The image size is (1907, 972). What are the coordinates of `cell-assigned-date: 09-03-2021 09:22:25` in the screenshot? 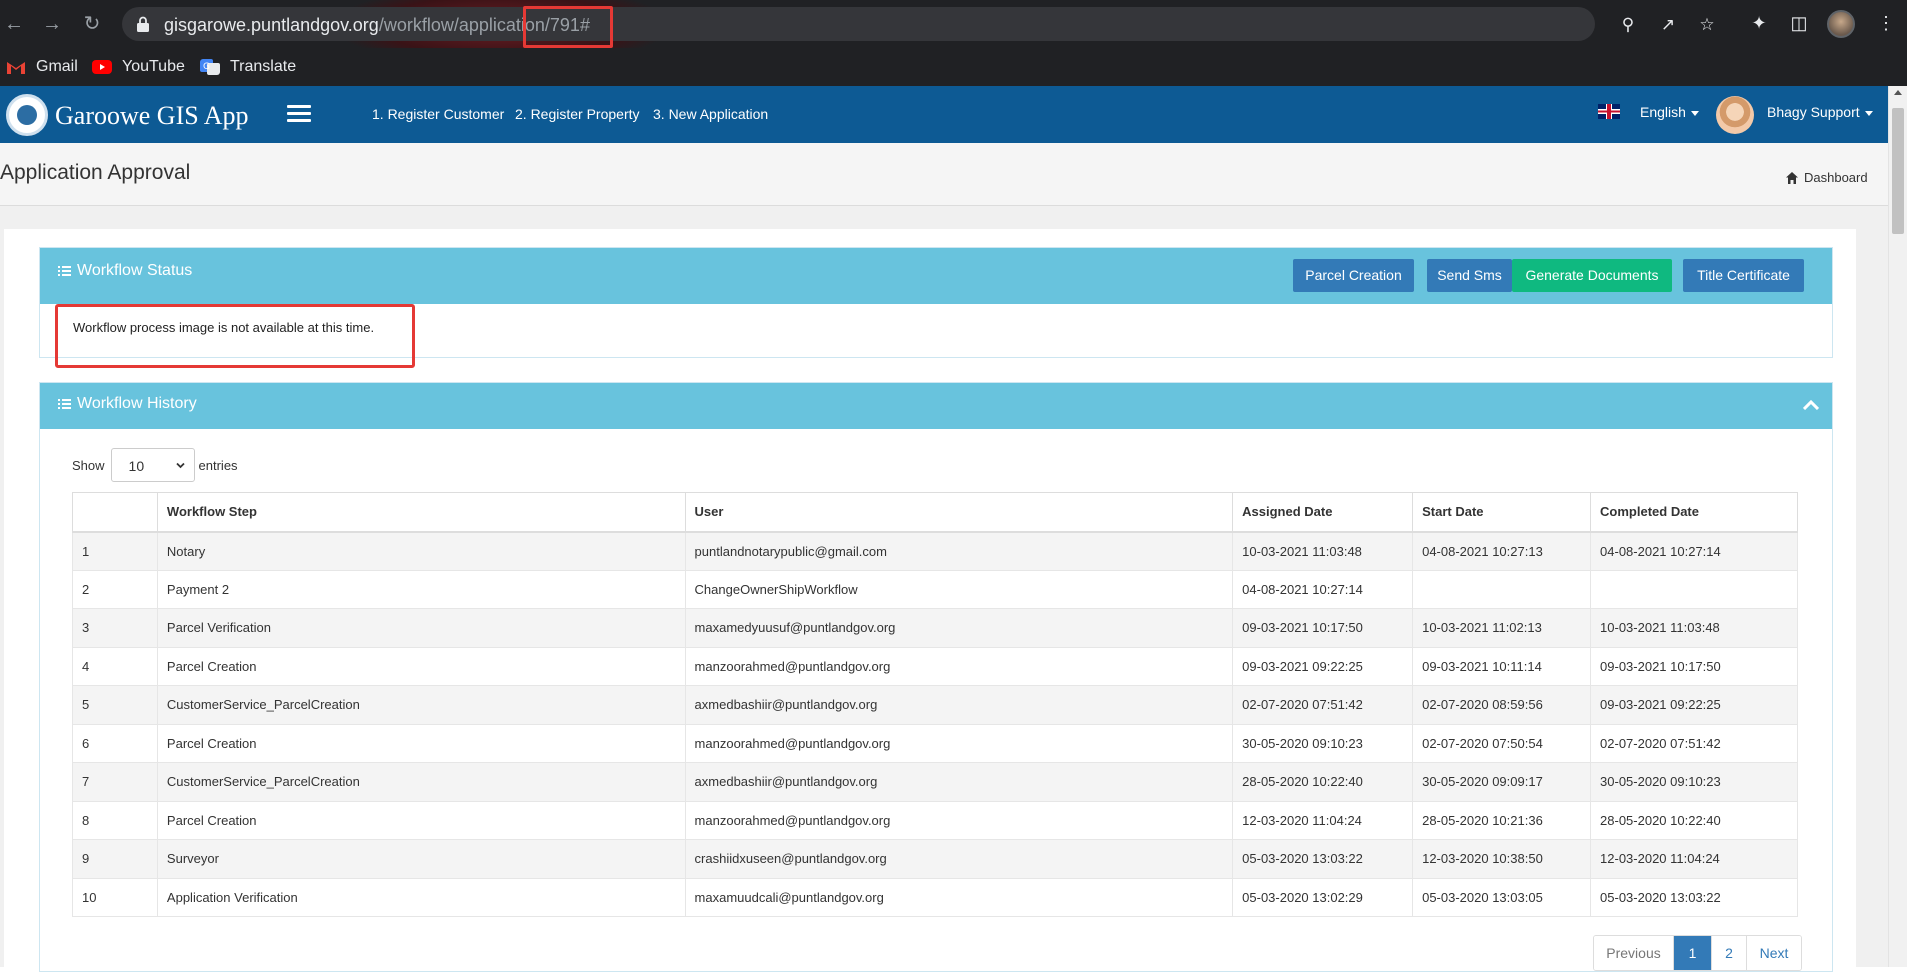 It's located at (1323, 666).